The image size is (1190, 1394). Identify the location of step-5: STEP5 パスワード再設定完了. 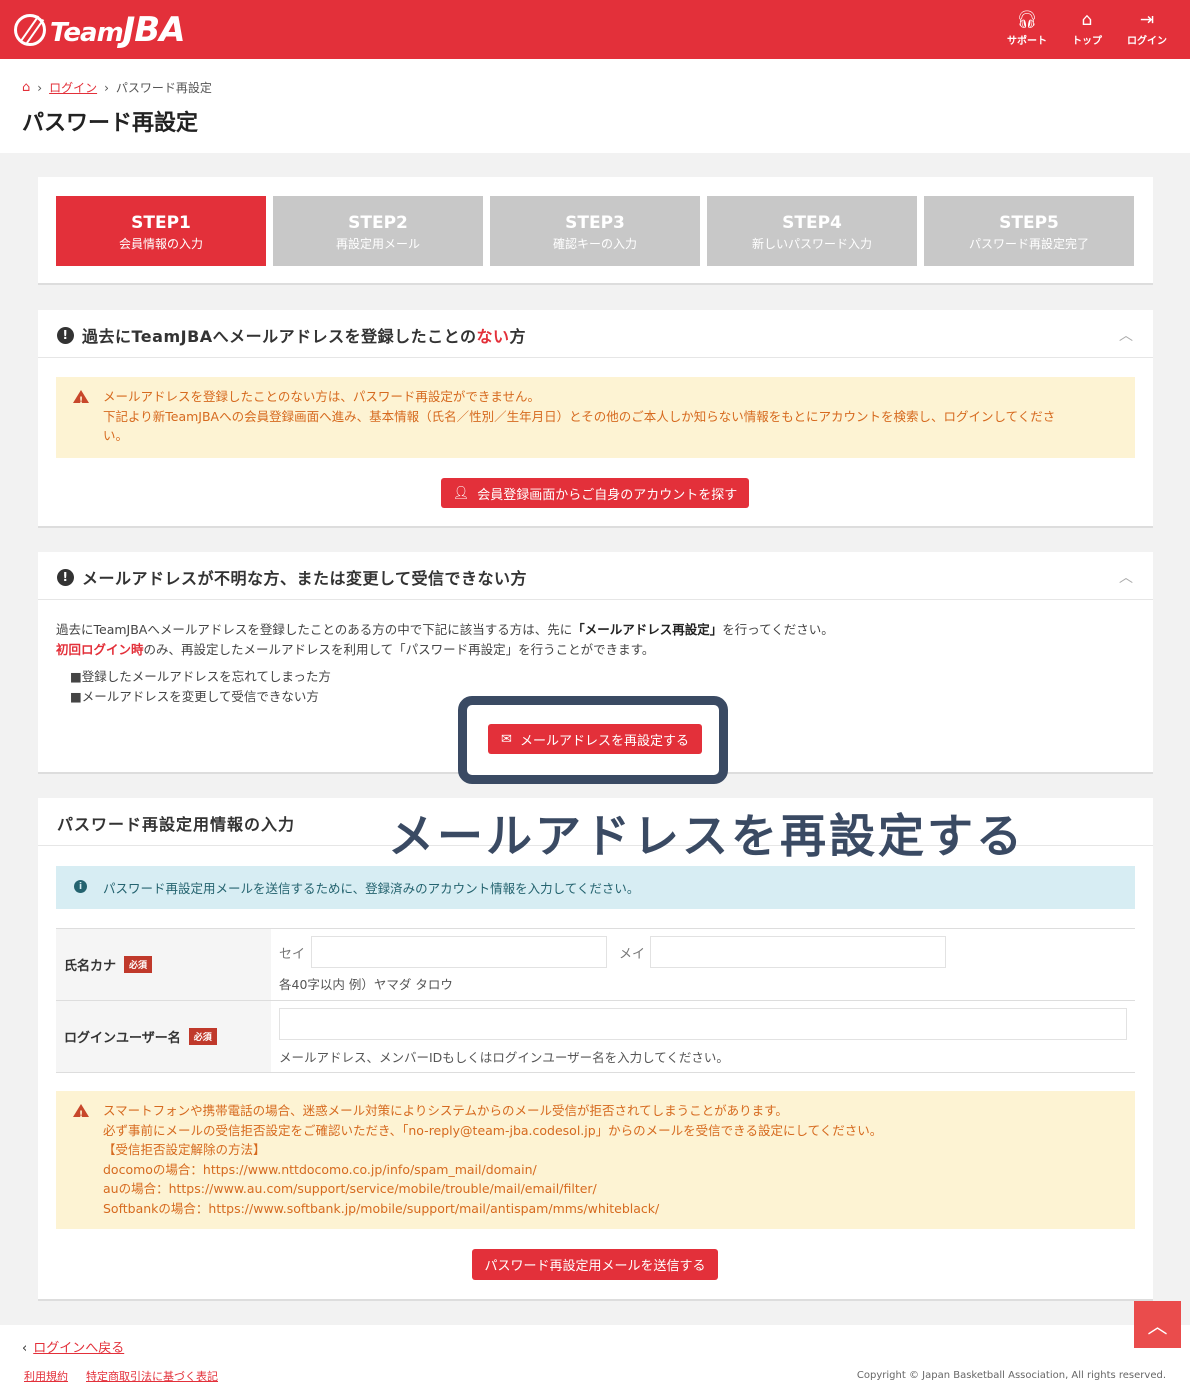
(1029, 231).